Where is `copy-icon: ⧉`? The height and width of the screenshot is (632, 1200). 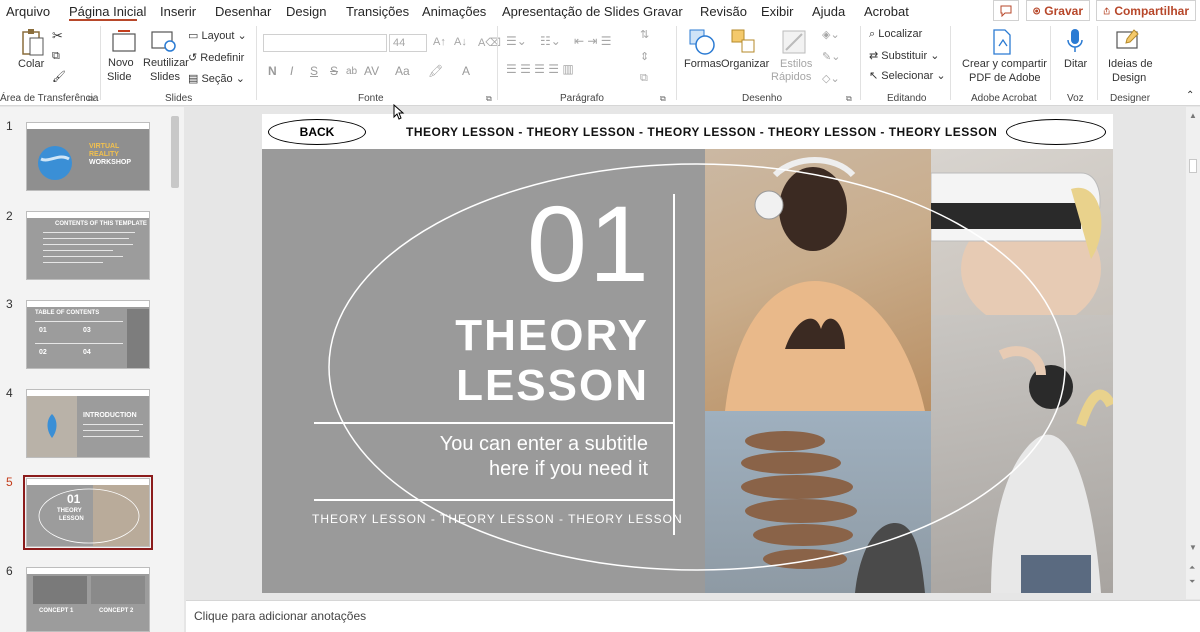 copy-icon: ⧉ is located at coordinates (56, 56).